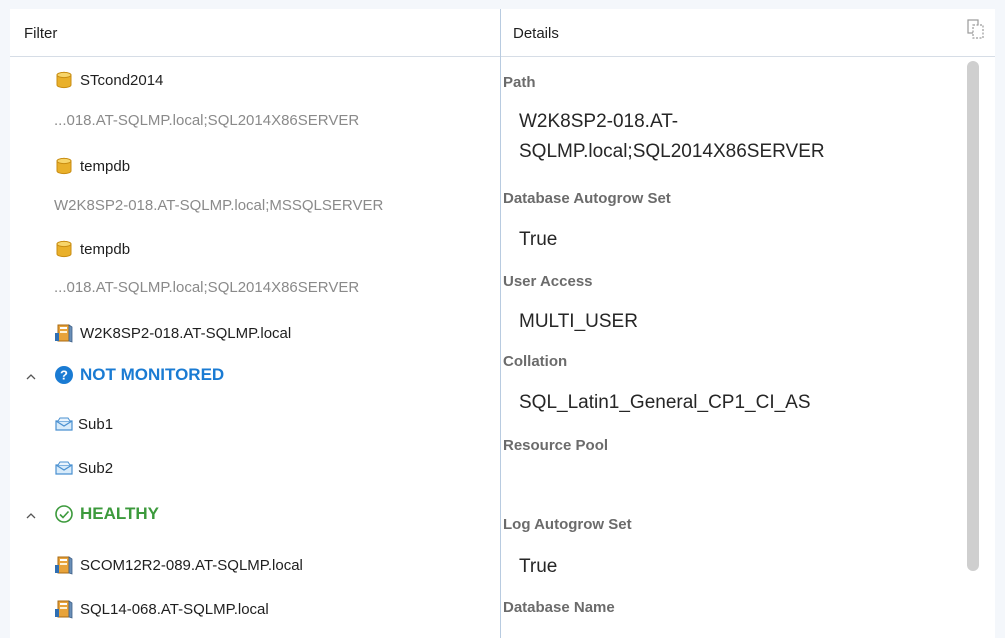 The width and height of the screenshot is (1005, 638). Describe the element at coordinates (122, 80) in the screenshot. I see `tree-item-label: STcond2014` at that location.